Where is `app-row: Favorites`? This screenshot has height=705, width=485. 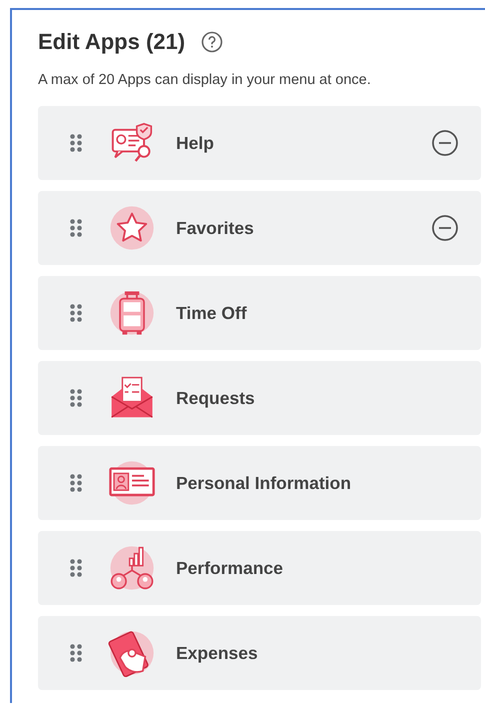 app-row: Favorites is located at coordinates (259, 228).